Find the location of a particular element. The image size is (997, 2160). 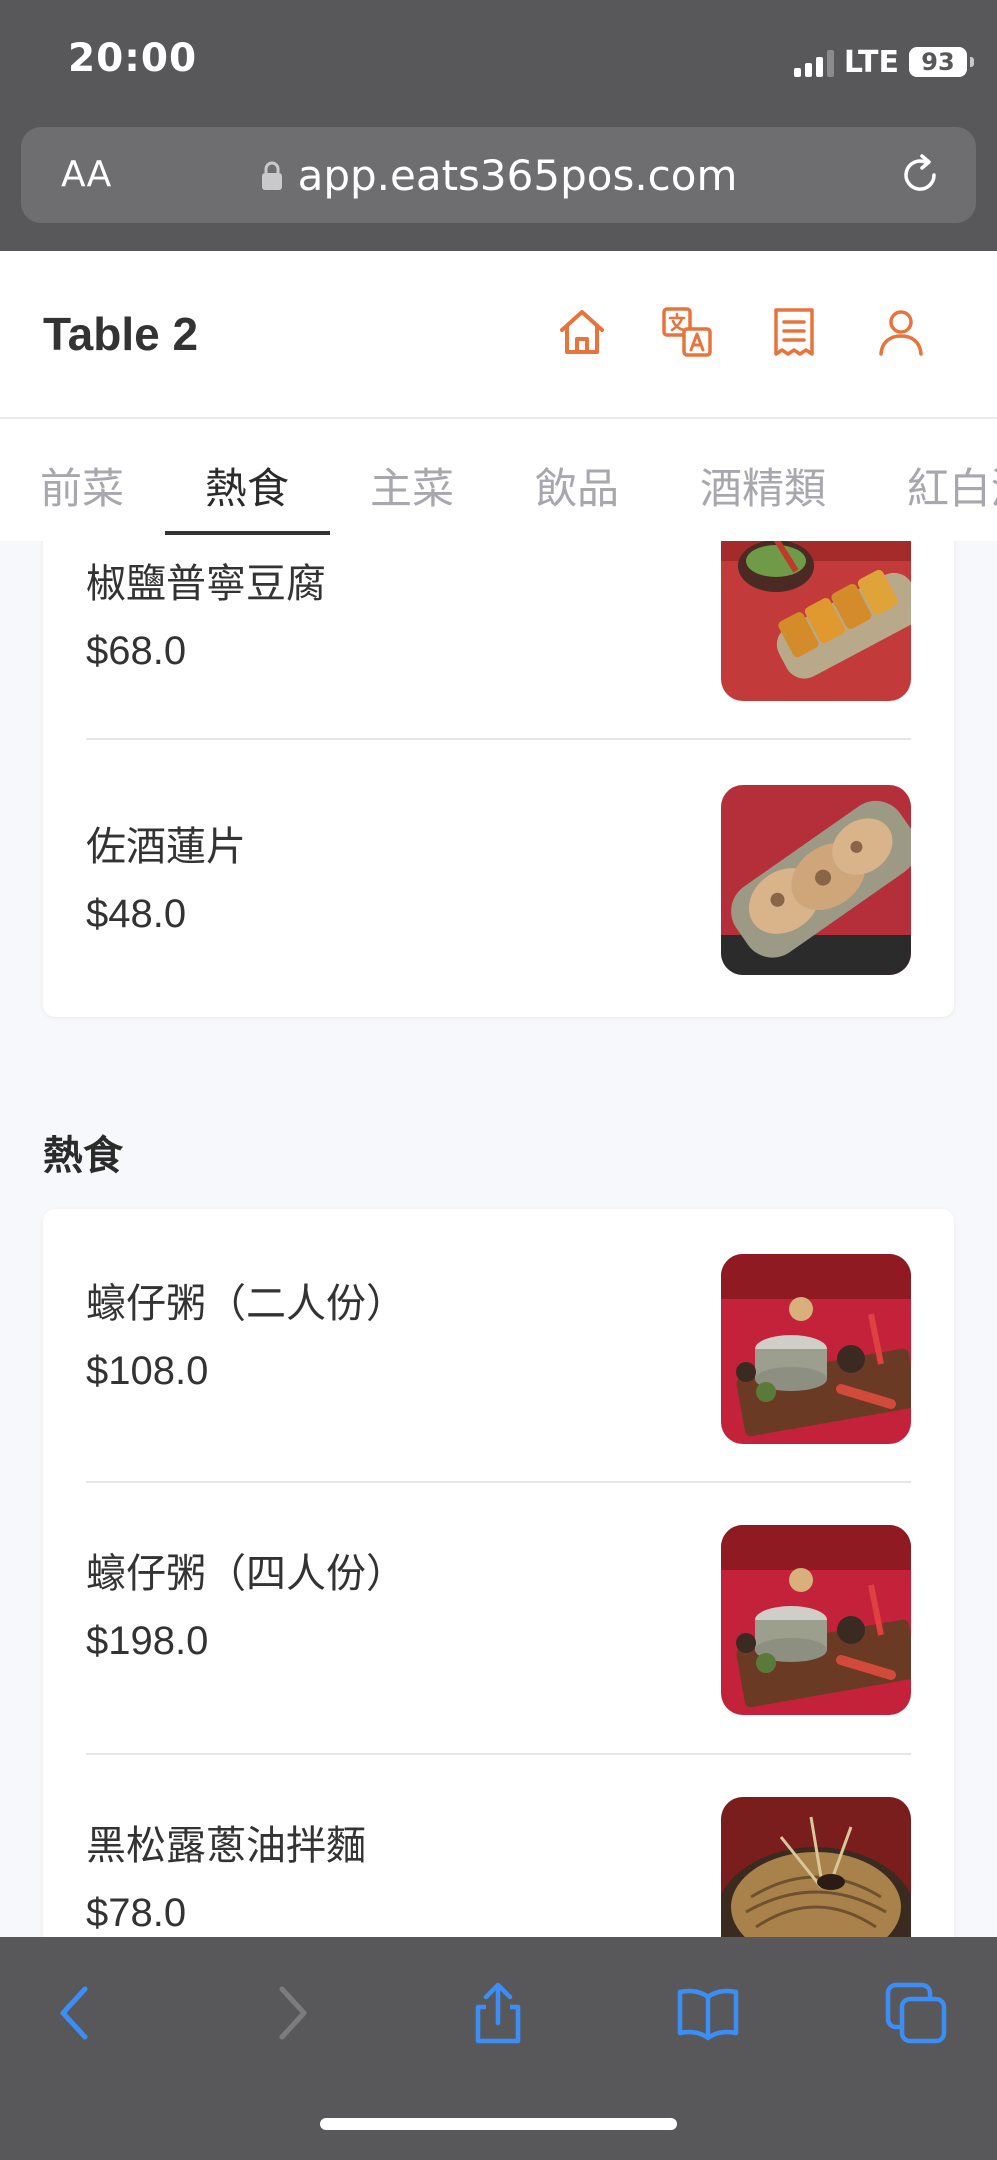

tab-hot-food: 熱食 is located at coordinates (247, 485).